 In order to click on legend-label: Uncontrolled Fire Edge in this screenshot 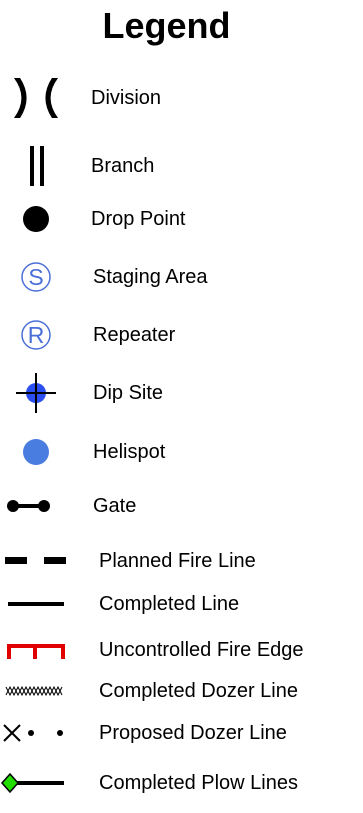, I will do `click(201, 650)`.